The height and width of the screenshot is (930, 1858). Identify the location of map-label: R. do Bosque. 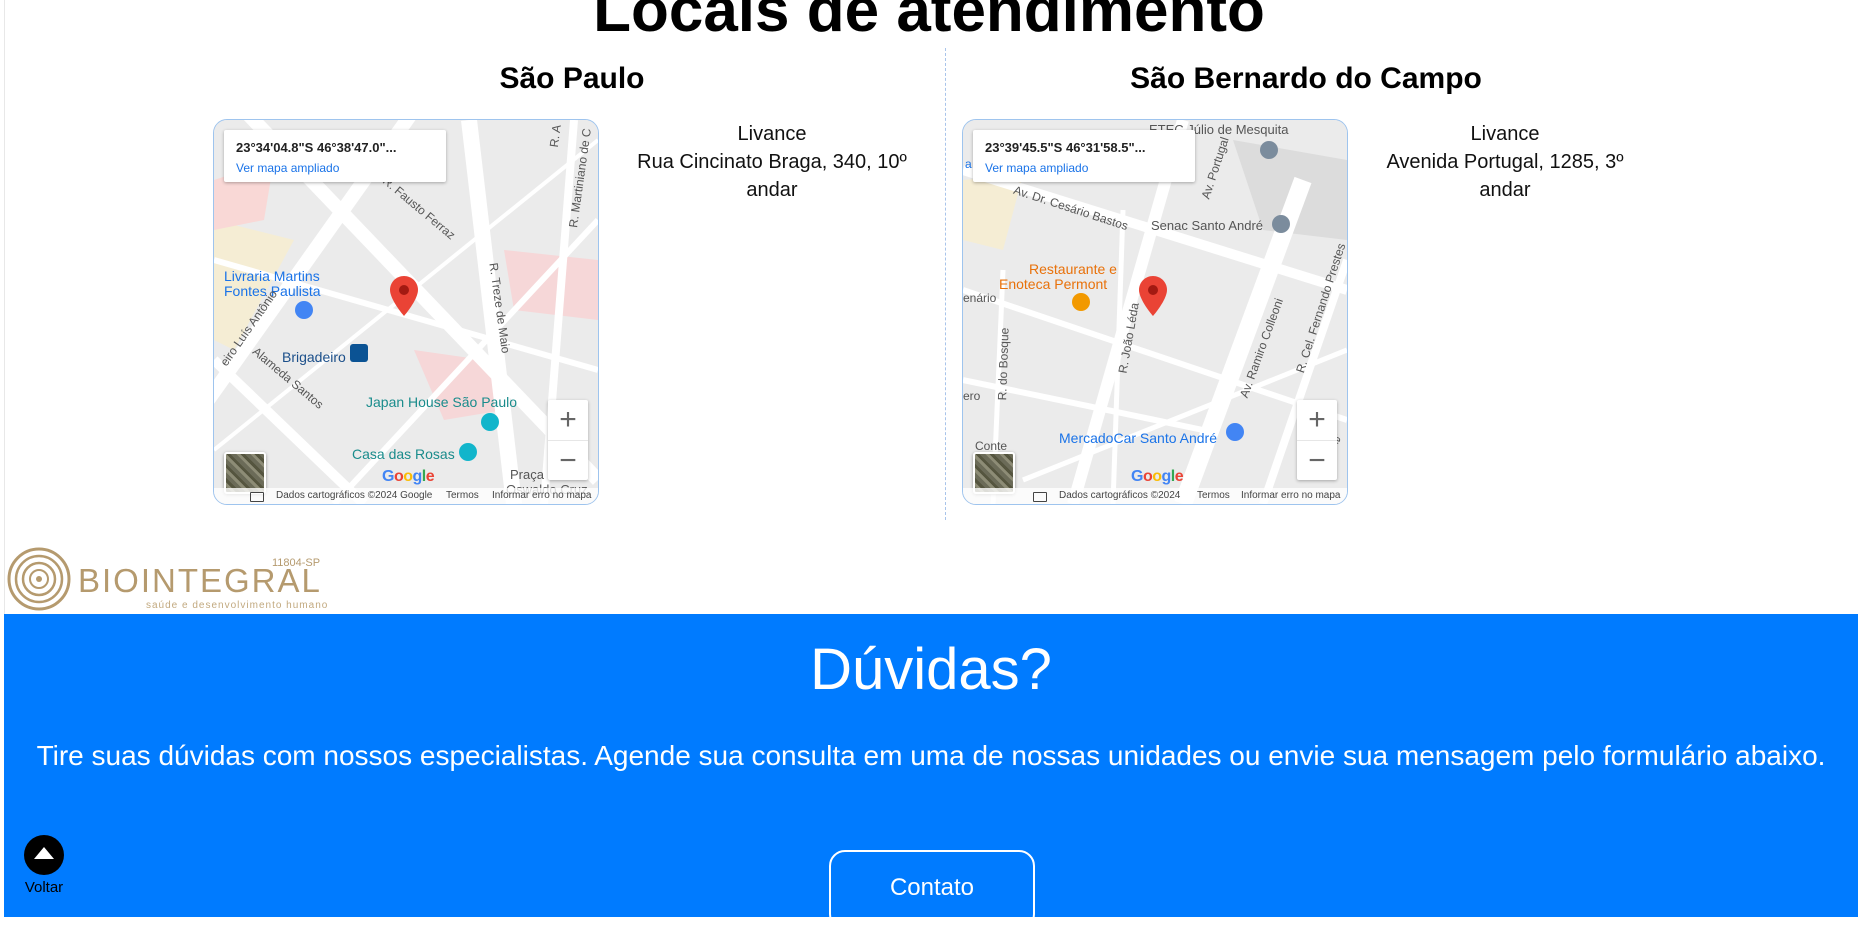
(1003, 364).